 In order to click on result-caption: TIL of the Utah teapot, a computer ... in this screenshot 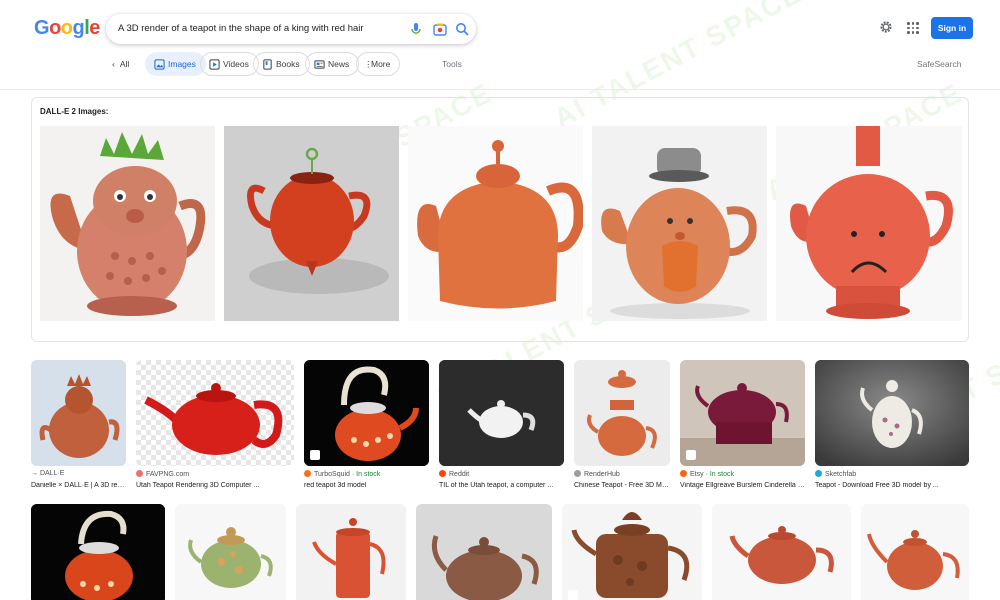, I will do `click(501, 485)`.